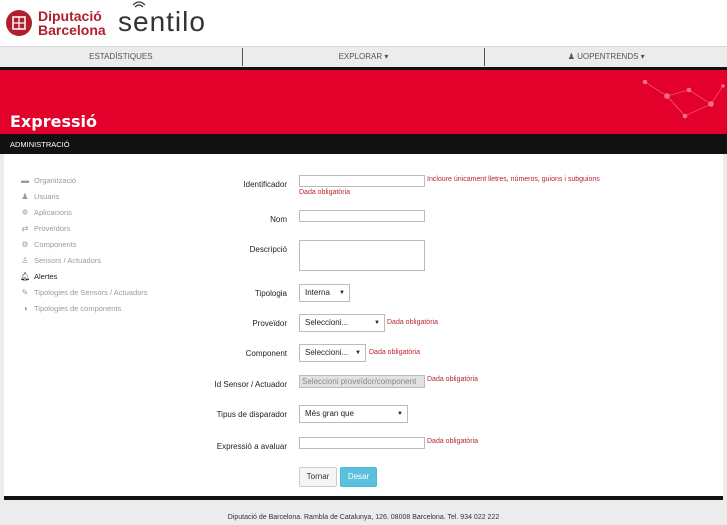 The image size is (727, 525). What do you see at coordinates (362, 381) in the screenshot?
I see `sensor-input: Seleccioni proveïdor/component` at bounding box center [362, 381].